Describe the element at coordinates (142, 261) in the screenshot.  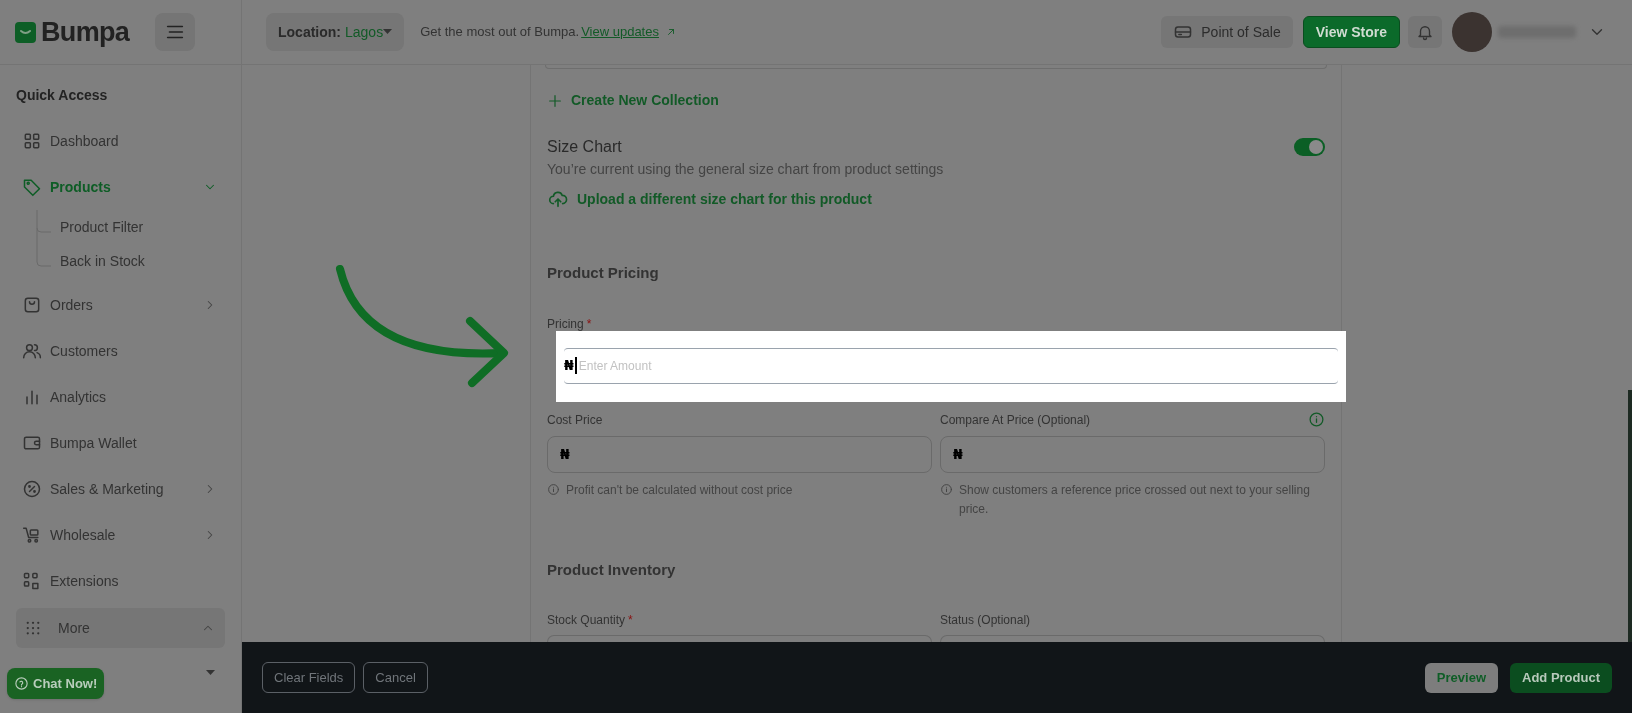
I see `sidebar-subitem: Back in Stock` at that location.